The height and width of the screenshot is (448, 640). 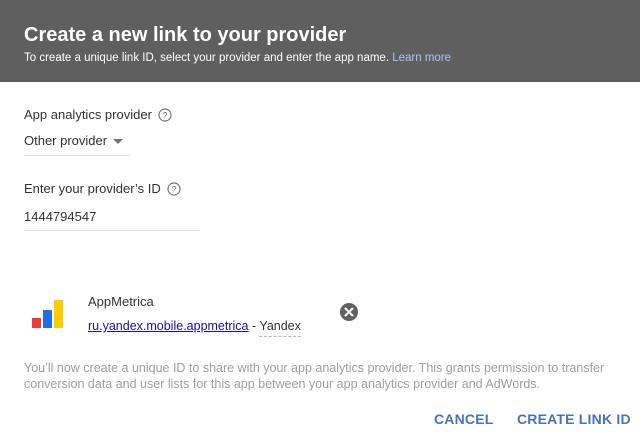 What do you see at coordinates (92, 188) in the screenshot?
I see `id-label: Enter your provider’s ID` at bounding box center [92, 188].